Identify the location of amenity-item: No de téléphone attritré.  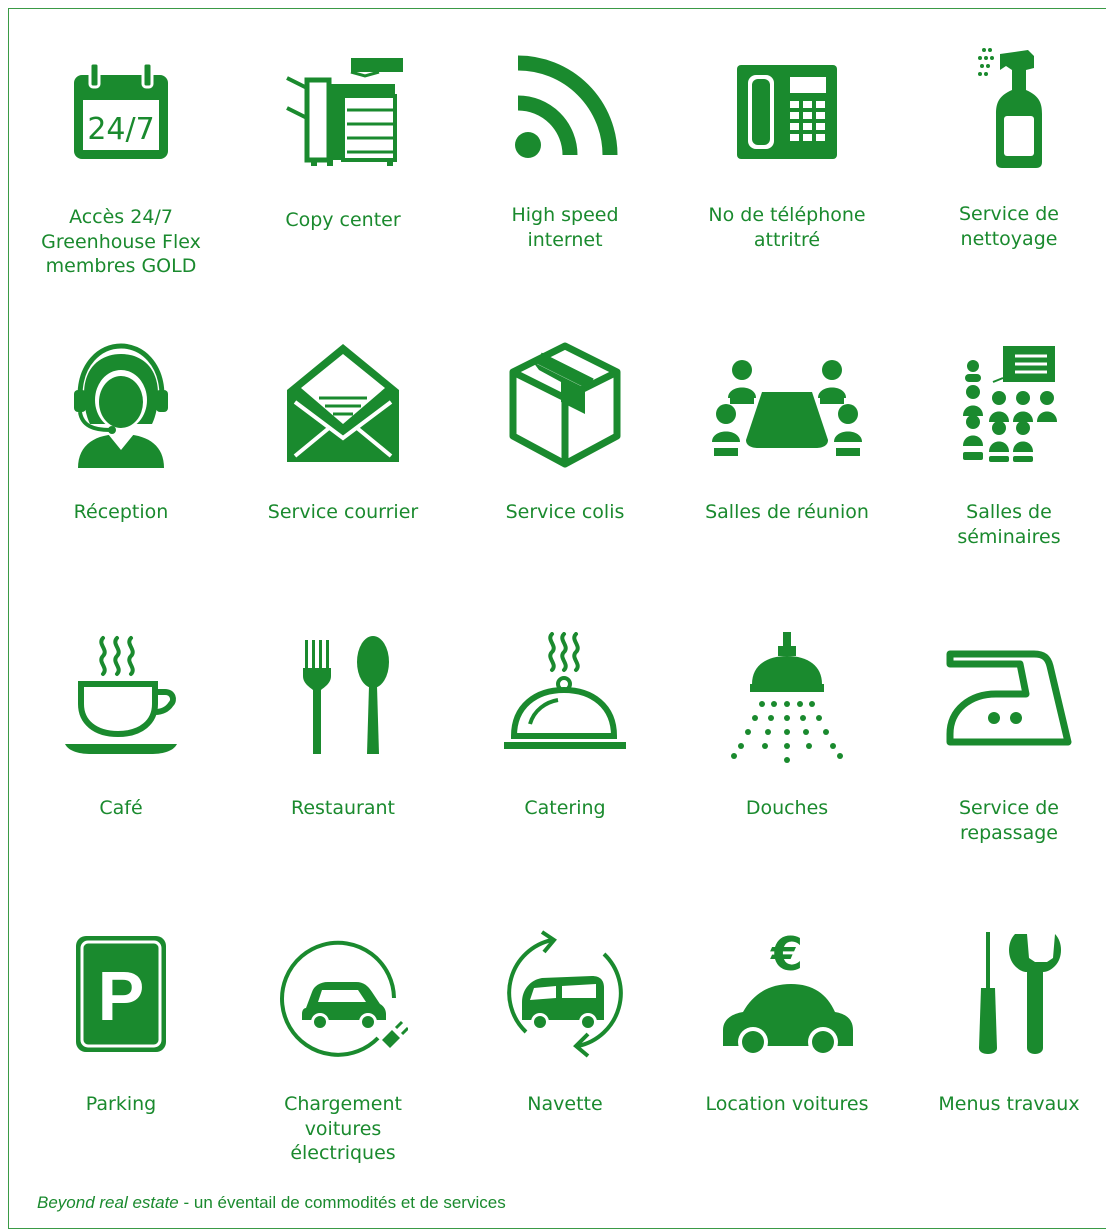
(787, 152).